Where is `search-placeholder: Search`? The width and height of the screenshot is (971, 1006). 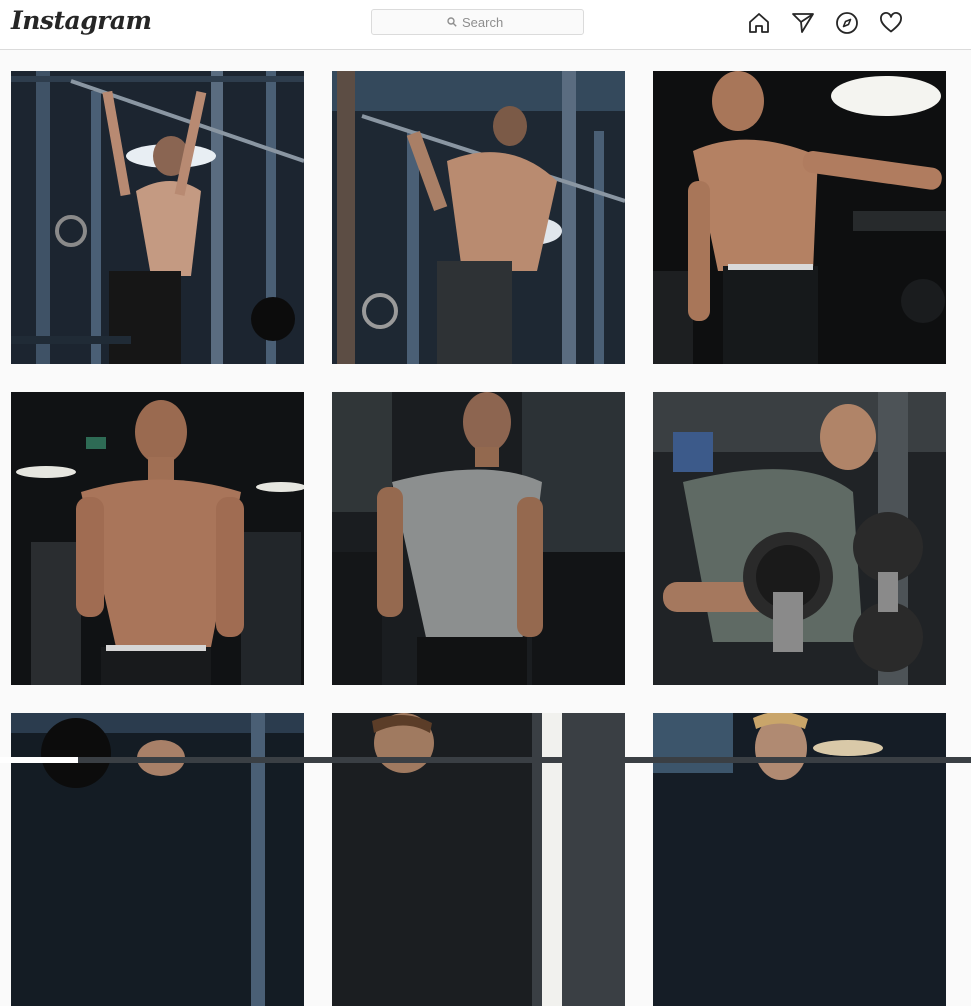 search-placeholder: Search is located at coordinates (483, 22).